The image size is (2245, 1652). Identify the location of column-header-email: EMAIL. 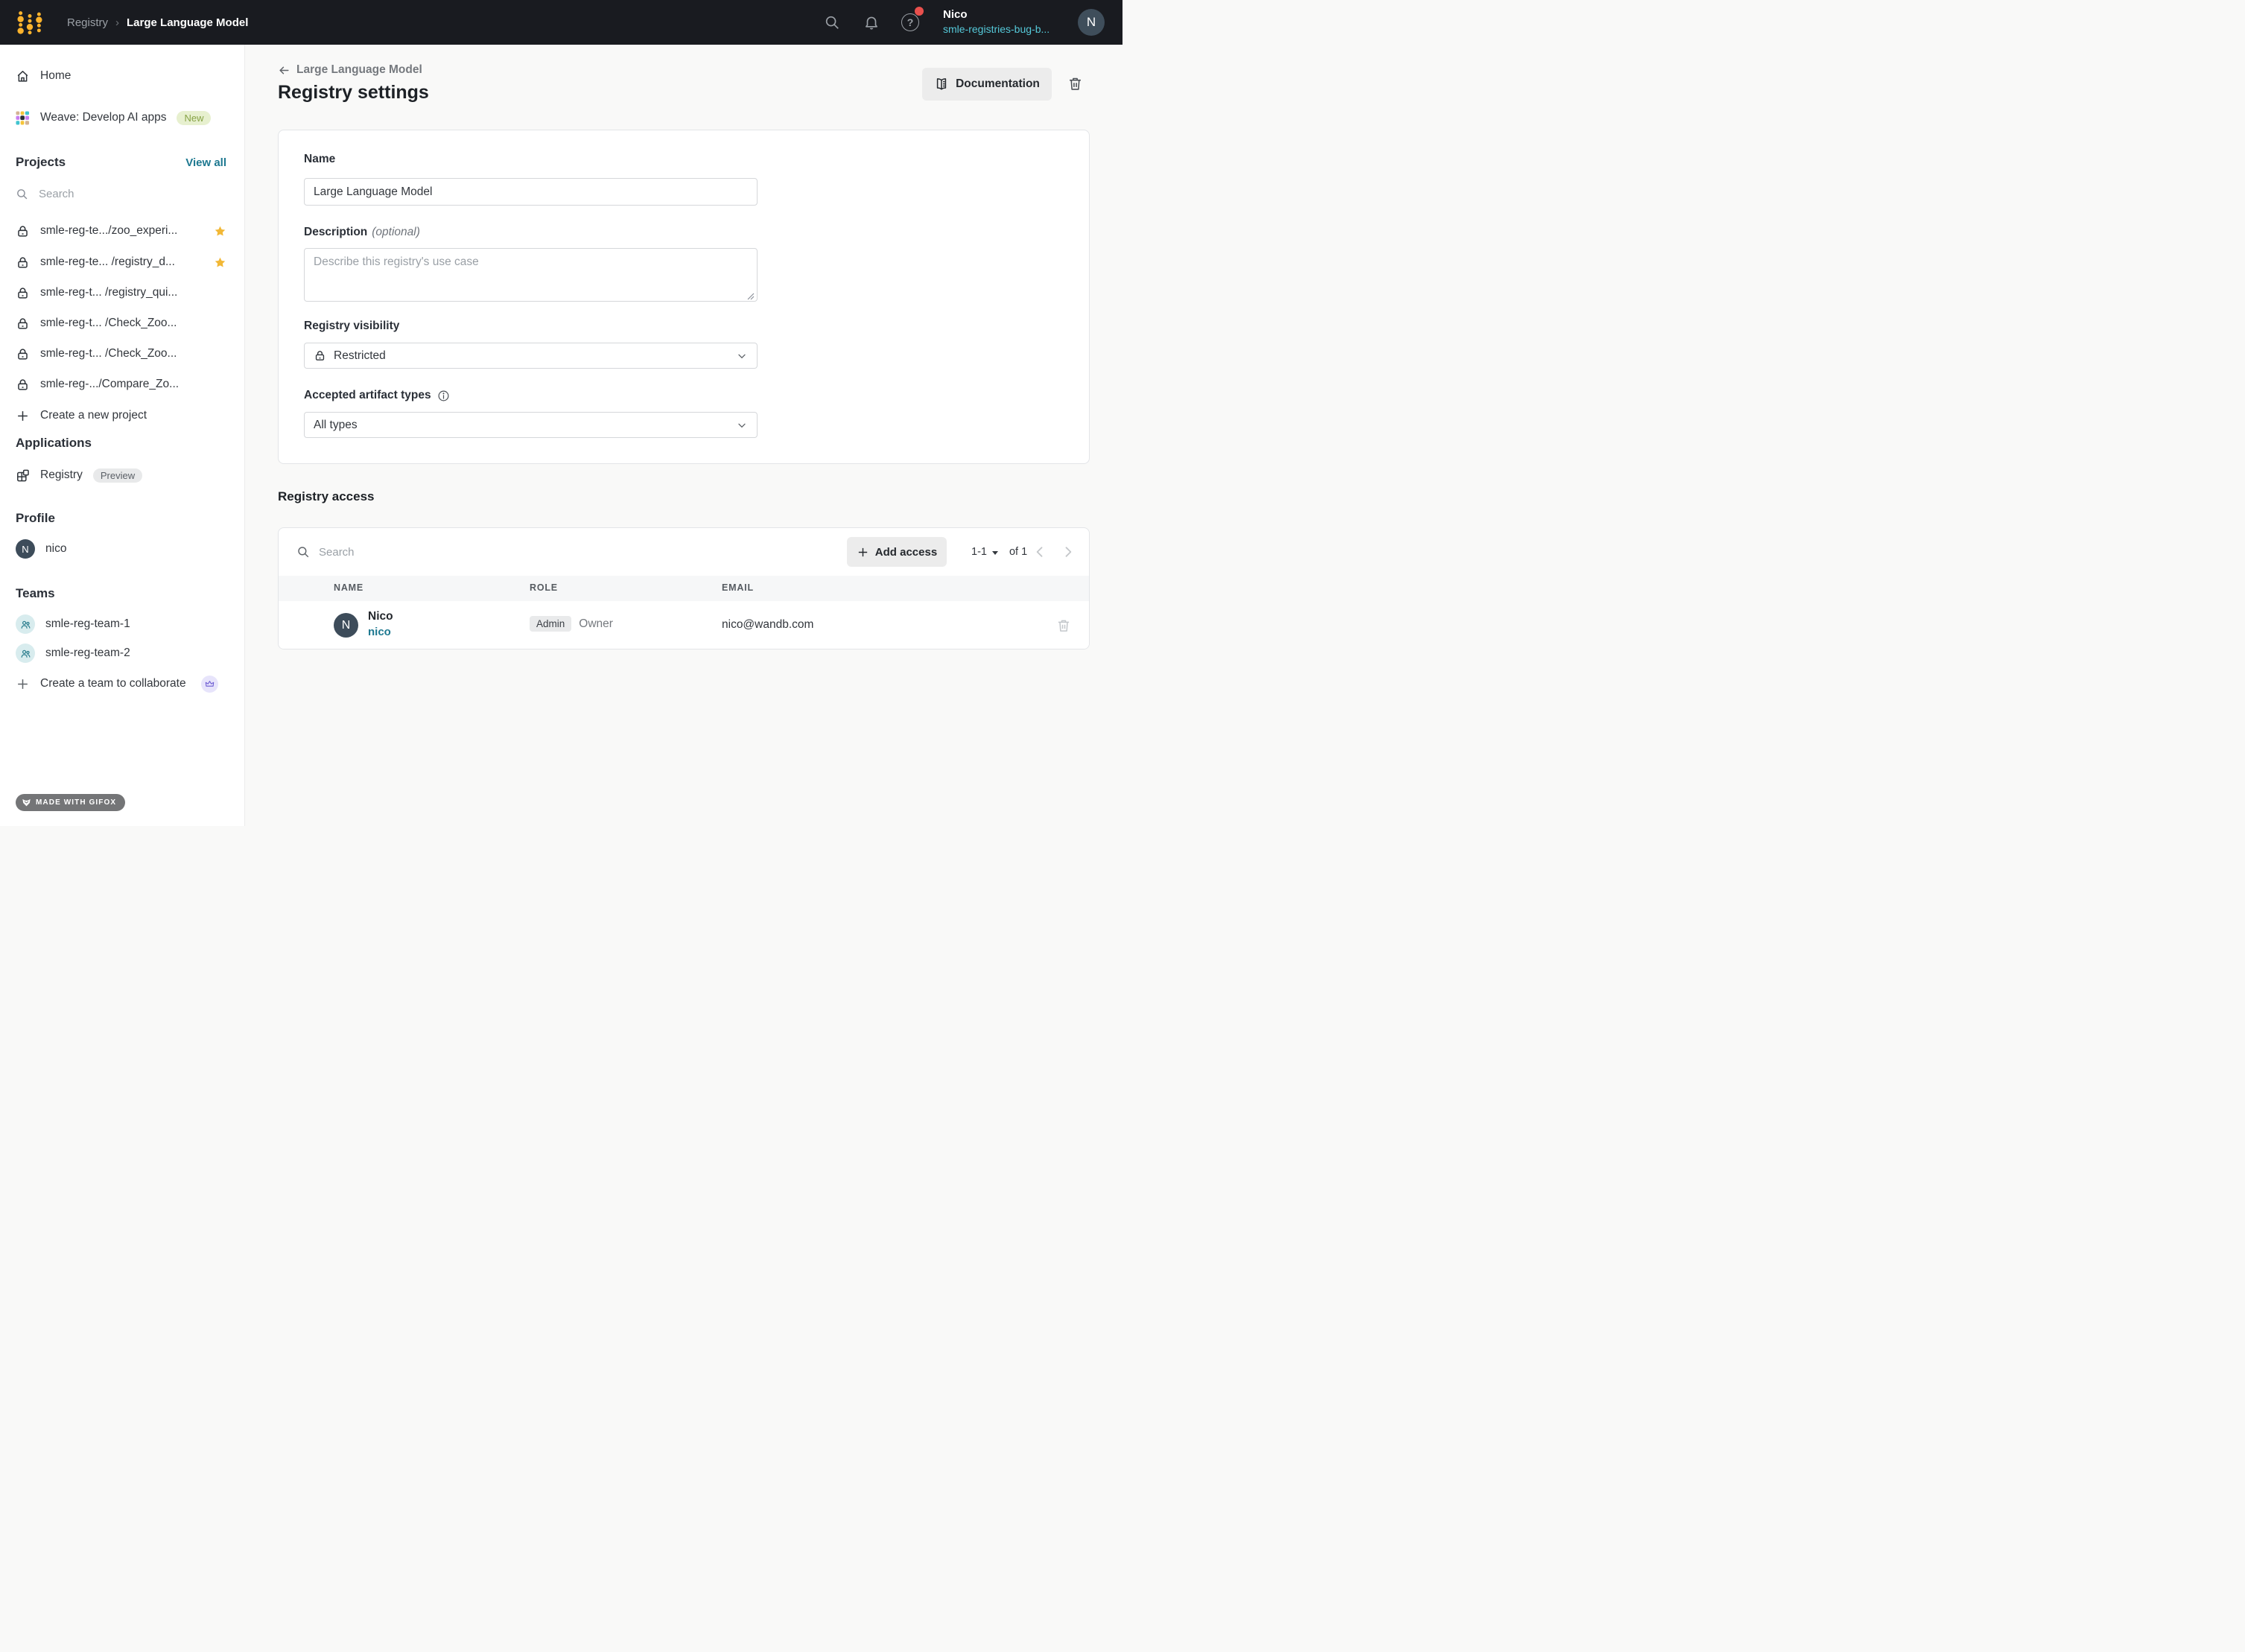
(738, 587).